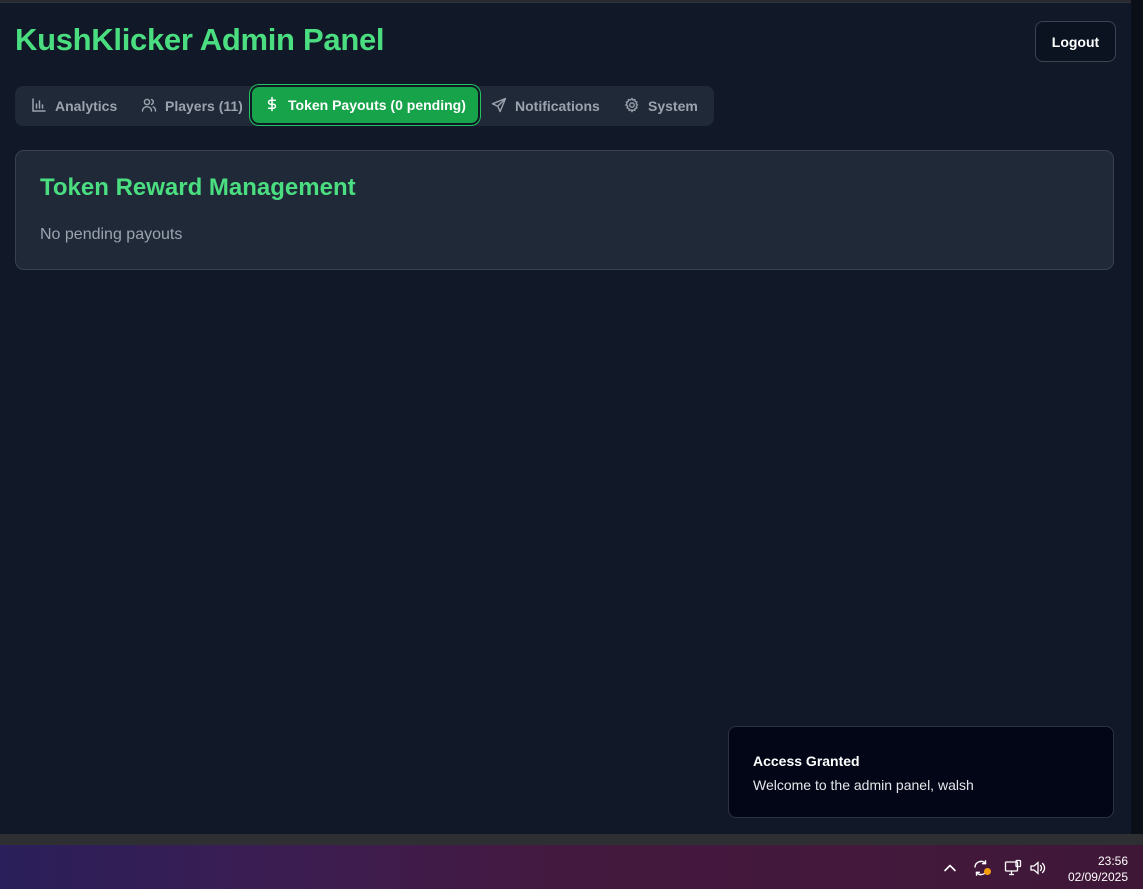 The image size is (1143, 889). Describe the element at coordinates (863, 785) in the screenshot. I see `toast-message: Welcome to the admin panel, walsh` at that location.